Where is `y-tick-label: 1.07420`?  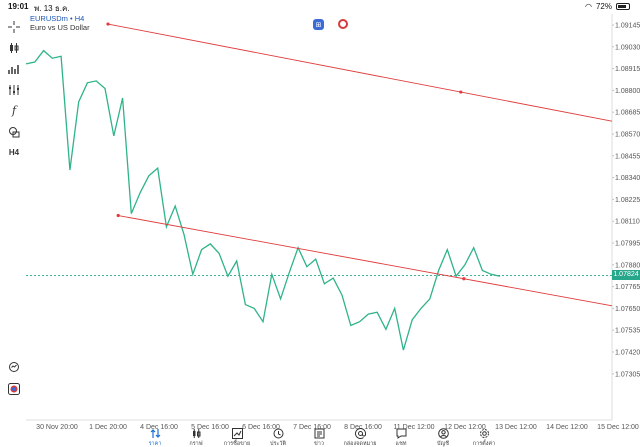 y-tick-label: 1.07420 is located at coordinates (627, 353).